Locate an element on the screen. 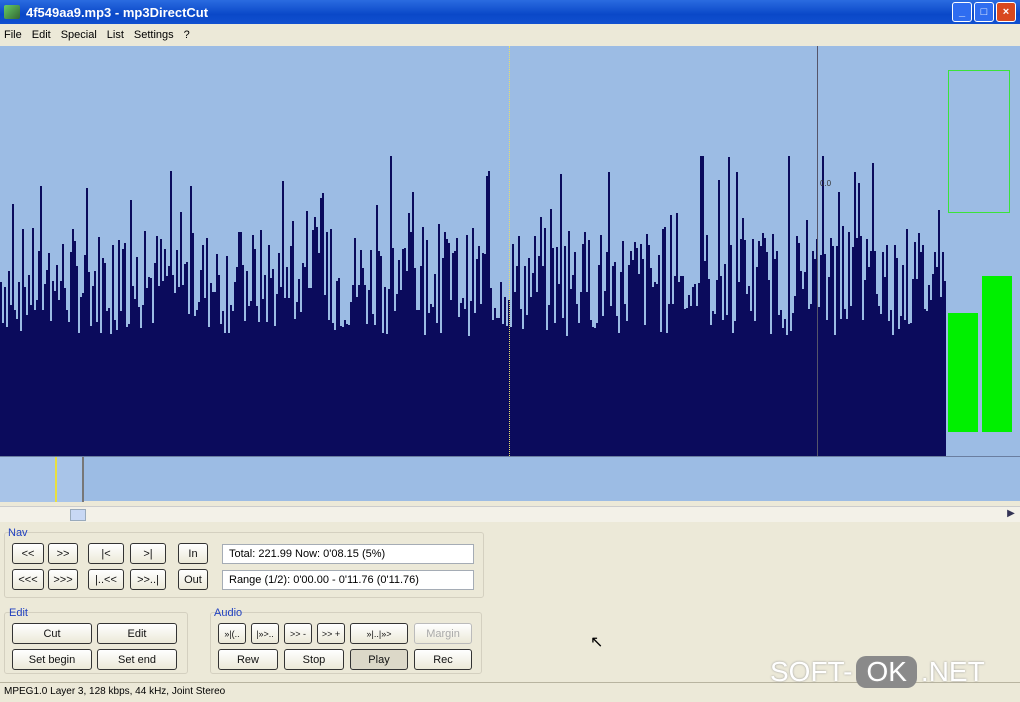  start-back-button: |..<< is located at coordinates (106, 579).